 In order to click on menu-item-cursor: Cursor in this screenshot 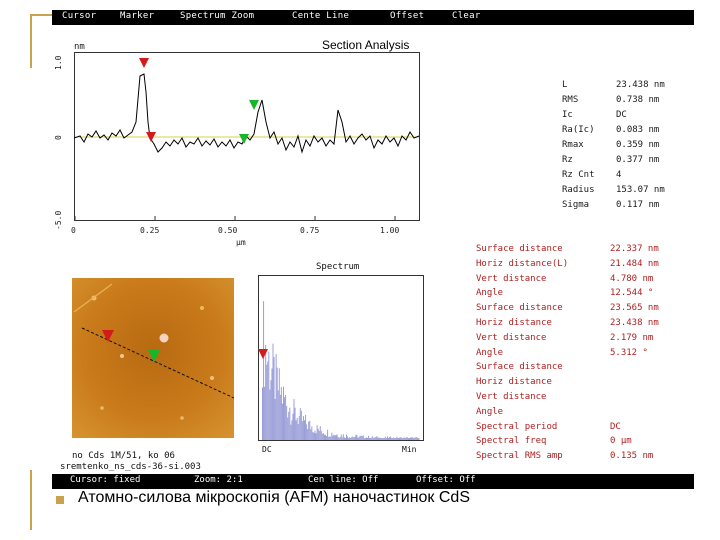, I will do `click(79, 16)`.